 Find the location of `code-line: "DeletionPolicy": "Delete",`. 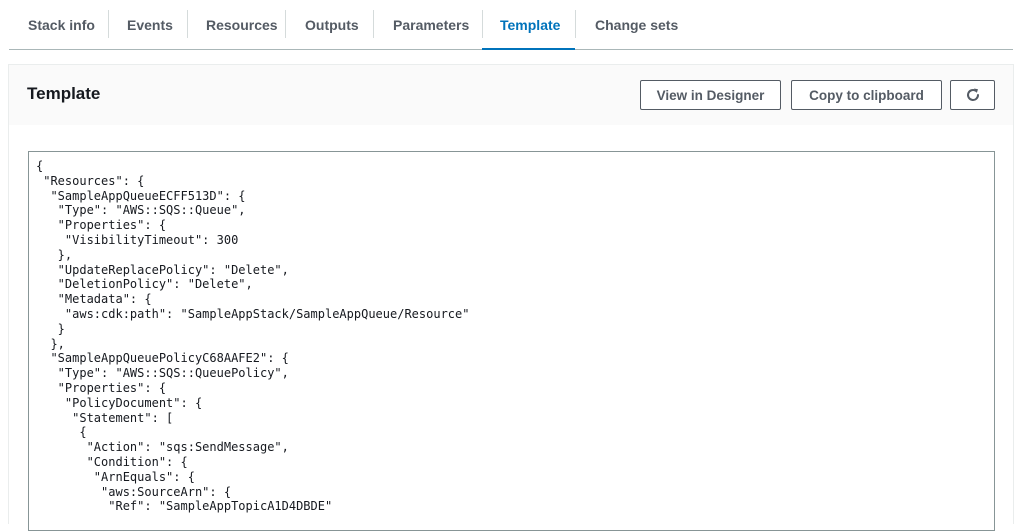

code-line: "DeletionPolicy": "Delete", is located at coordinates (144, 284).